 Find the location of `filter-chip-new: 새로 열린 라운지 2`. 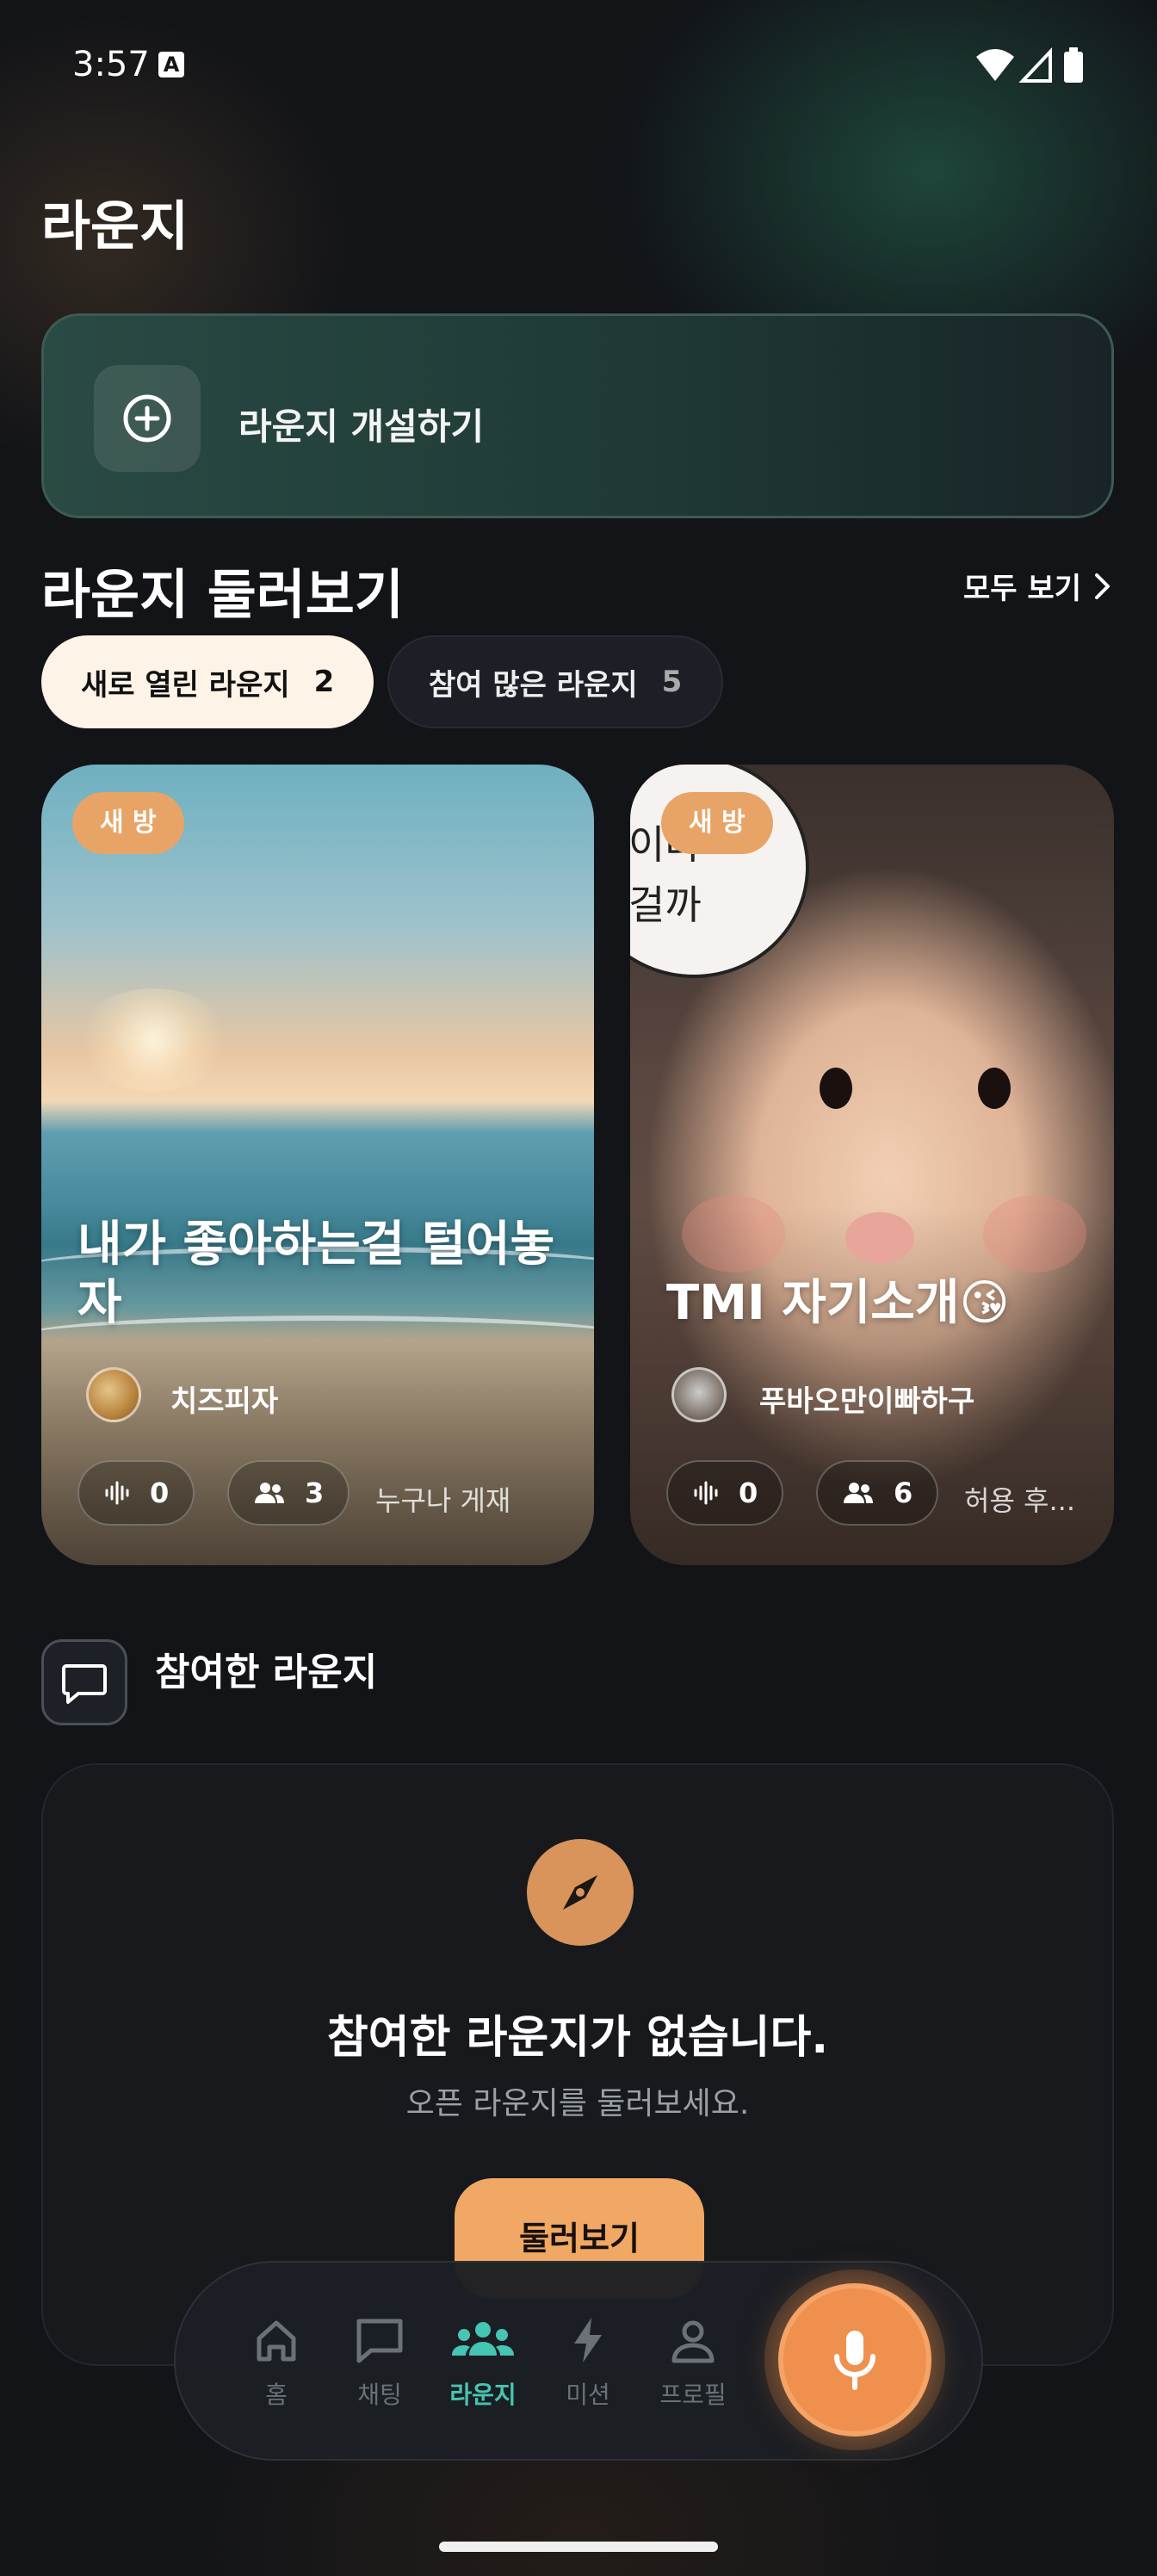

filter-chip-new: 새로 열린 라운지 2 is located at coordinates (207, 682).